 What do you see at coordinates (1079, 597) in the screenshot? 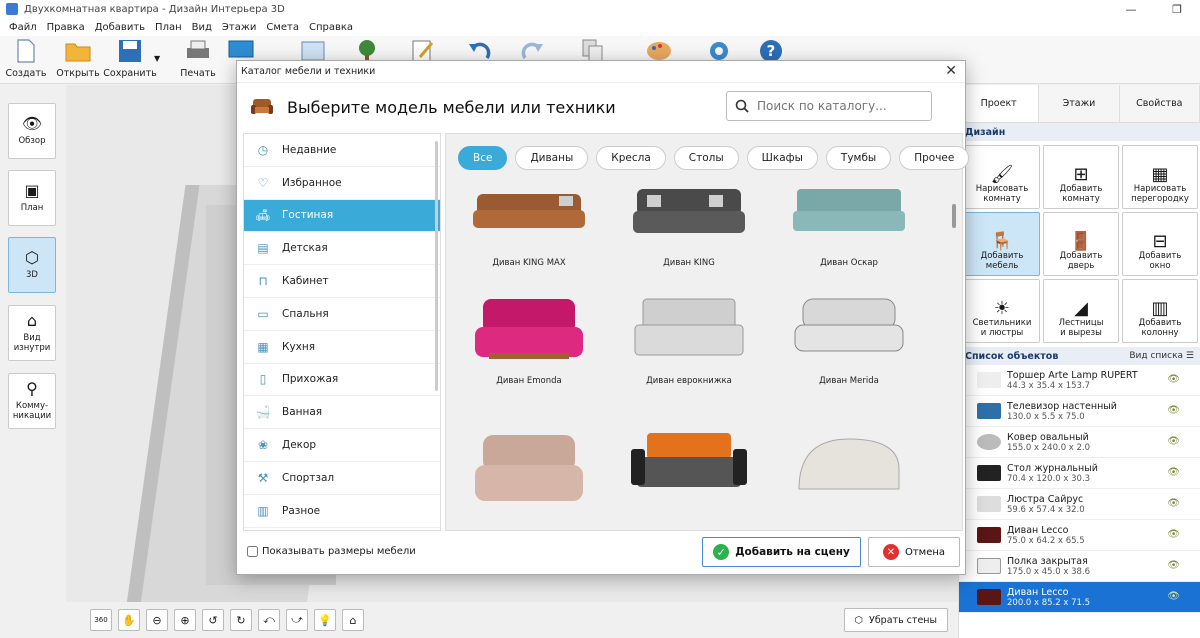
I see `list-item-selected: Диван Lecco 200.0 x 85.2 x 71.5 👁` at bounding box center [1079, 597].